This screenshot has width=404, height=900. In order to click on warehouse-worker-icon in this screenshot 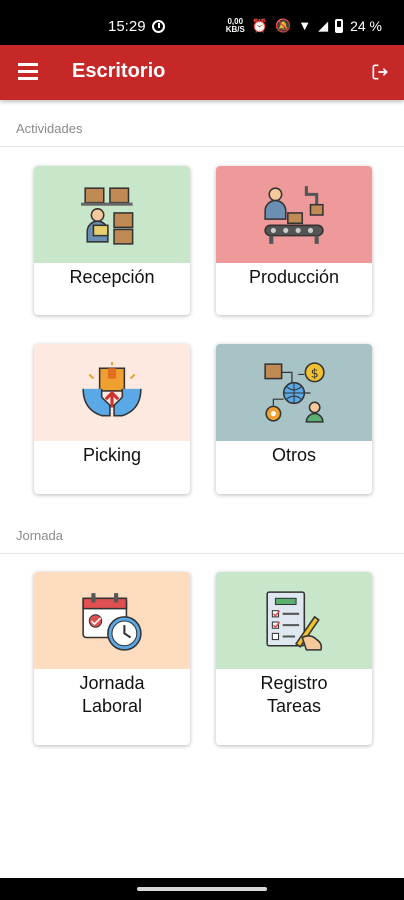, I will do `click(107, 215)`.